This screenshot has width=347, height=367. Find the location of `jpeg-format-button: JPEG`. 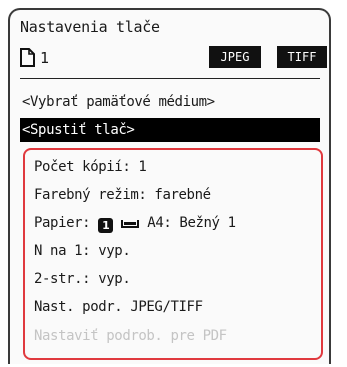

jpeg-format-button: JPEG is located at coordinates (235, 57).